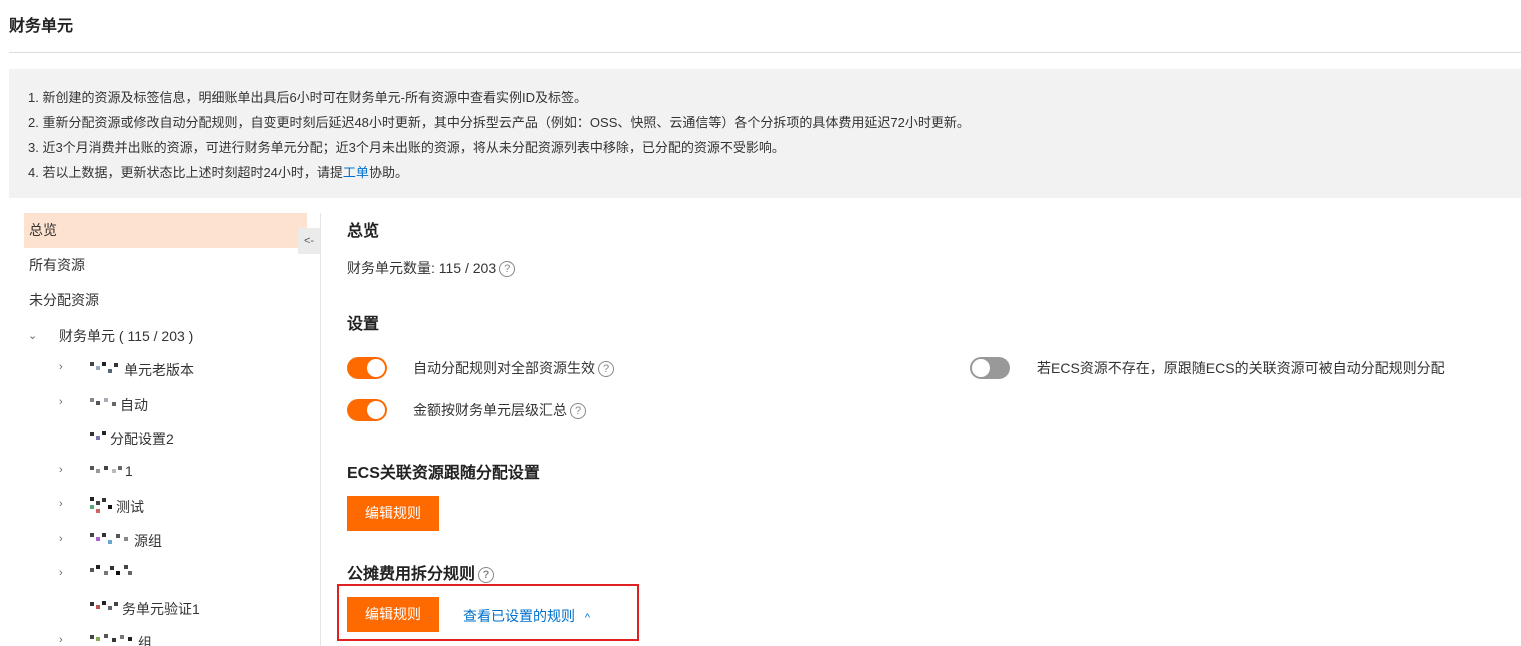 The width and height of the screenshot is (1521, 646). I want to click on auto-allocate-setting: 自动分配规则对全部资源生效?, so click(513, 368).